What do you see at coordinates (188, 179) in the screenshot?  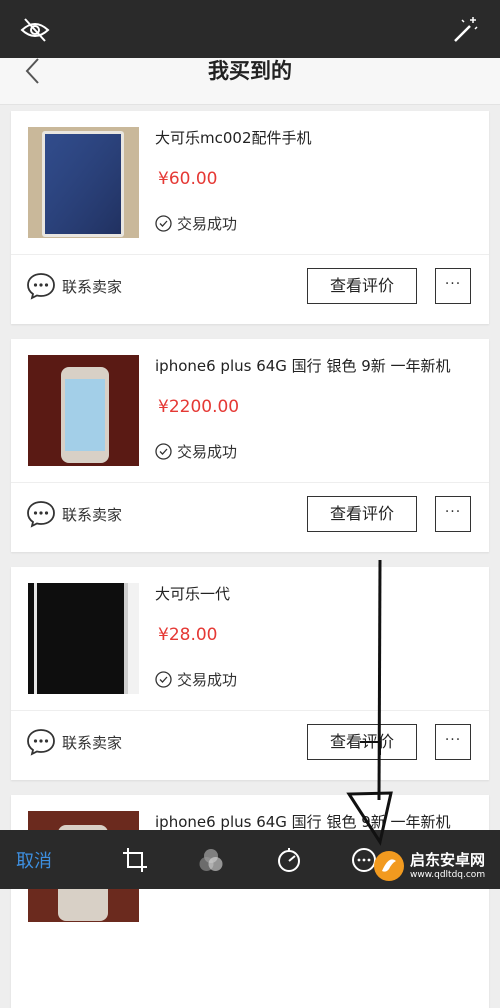 I see `product-price: ¥60.00` at bounding box center [188, 179].